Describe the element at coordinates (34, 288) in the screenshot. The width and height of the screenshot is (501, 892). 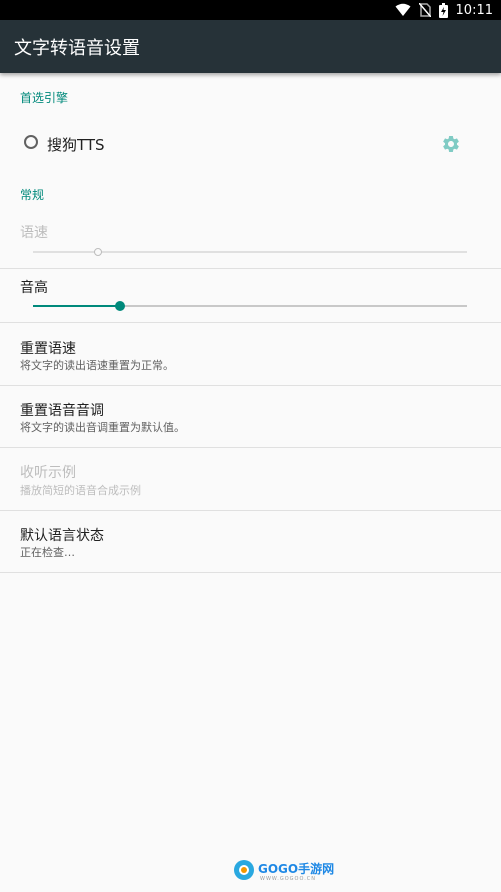
I see `pitch-title: 音高` at that location.